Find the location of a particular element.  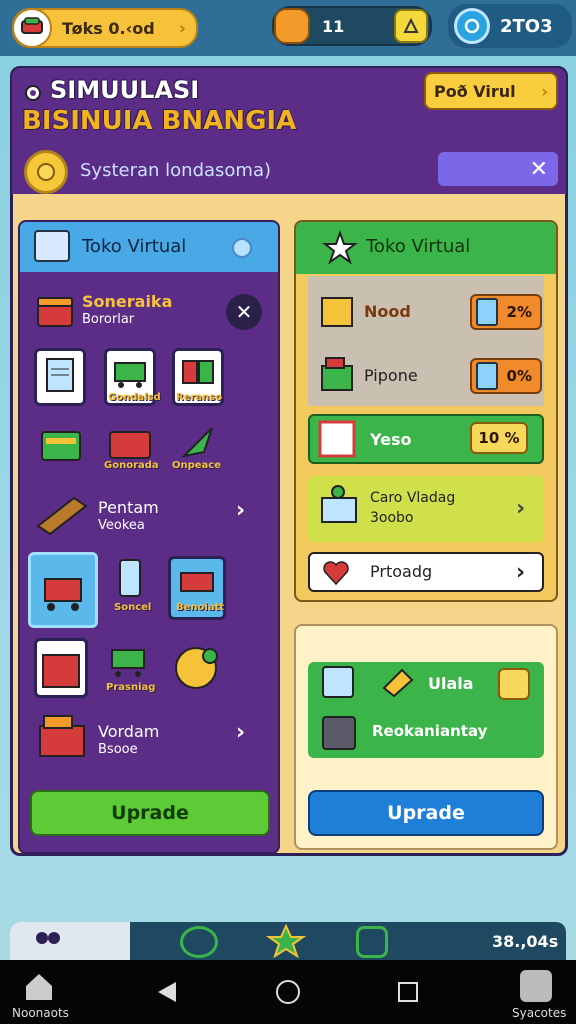

gems-counter: 2TO3 is located at coordinates (510, 26).